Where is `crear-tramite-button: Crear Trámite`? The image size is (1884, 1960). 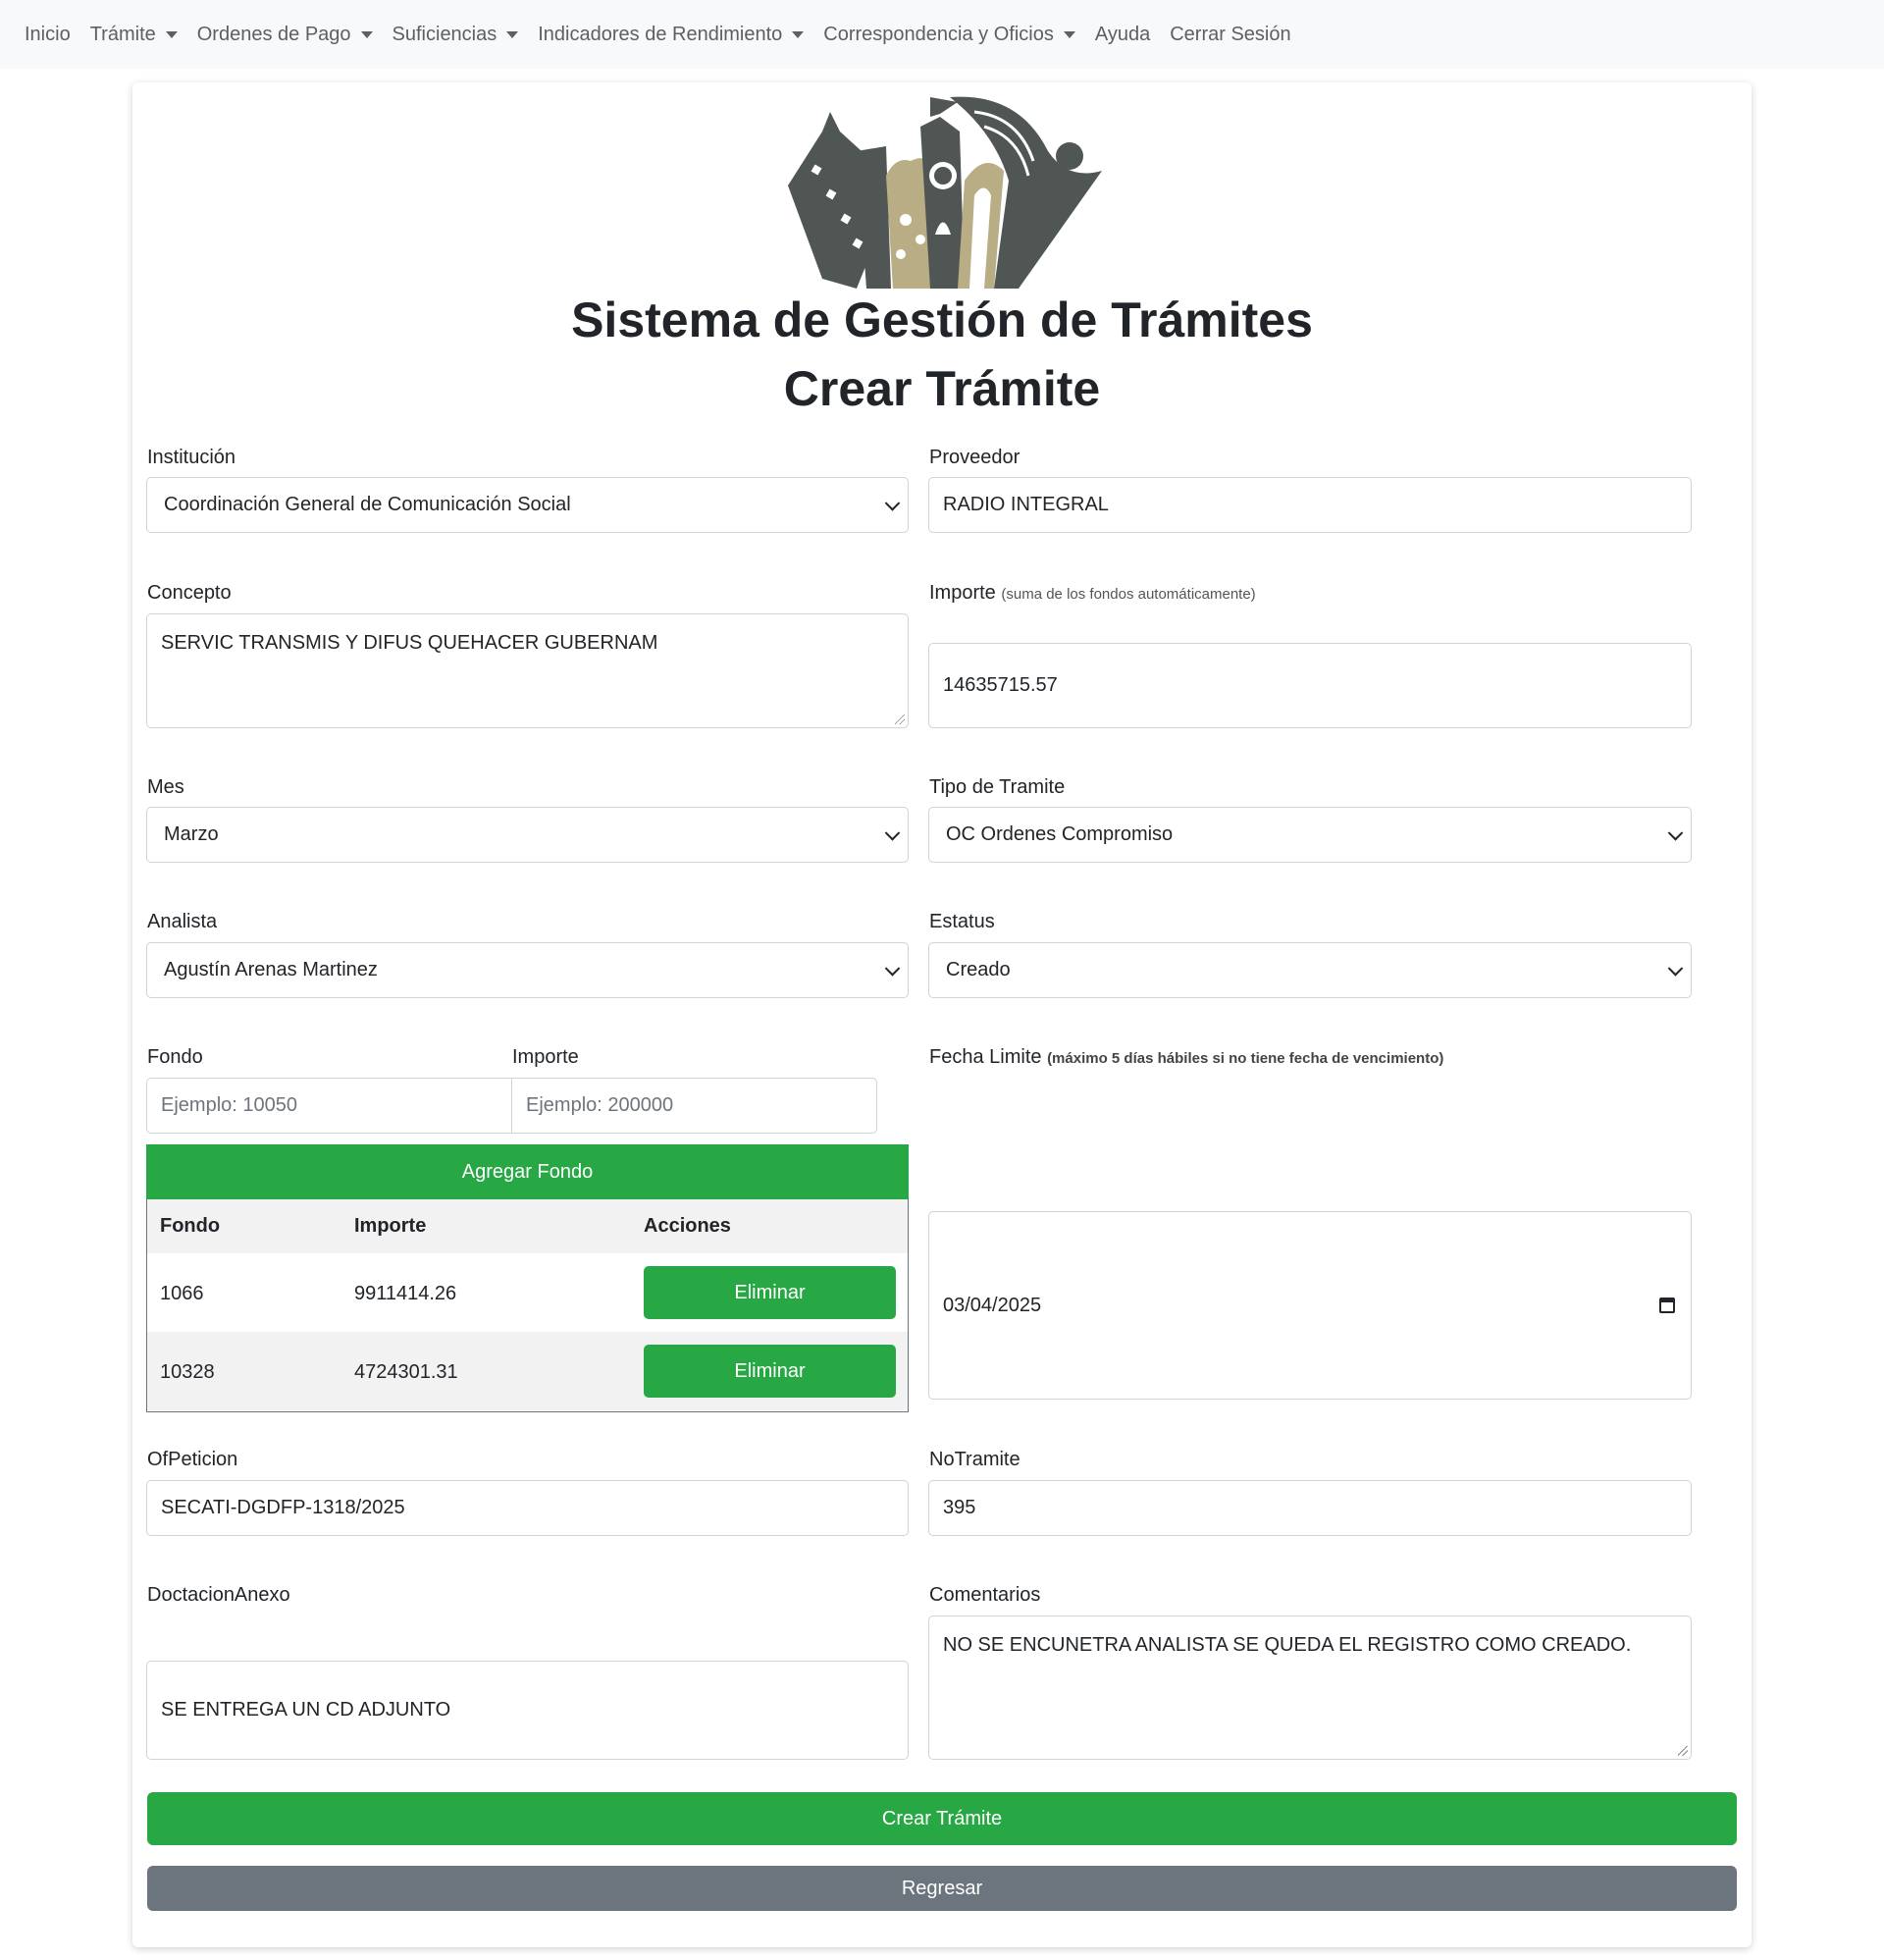
crear-tramite-button: Crear Trámite is located at coordinates (942, 1819).